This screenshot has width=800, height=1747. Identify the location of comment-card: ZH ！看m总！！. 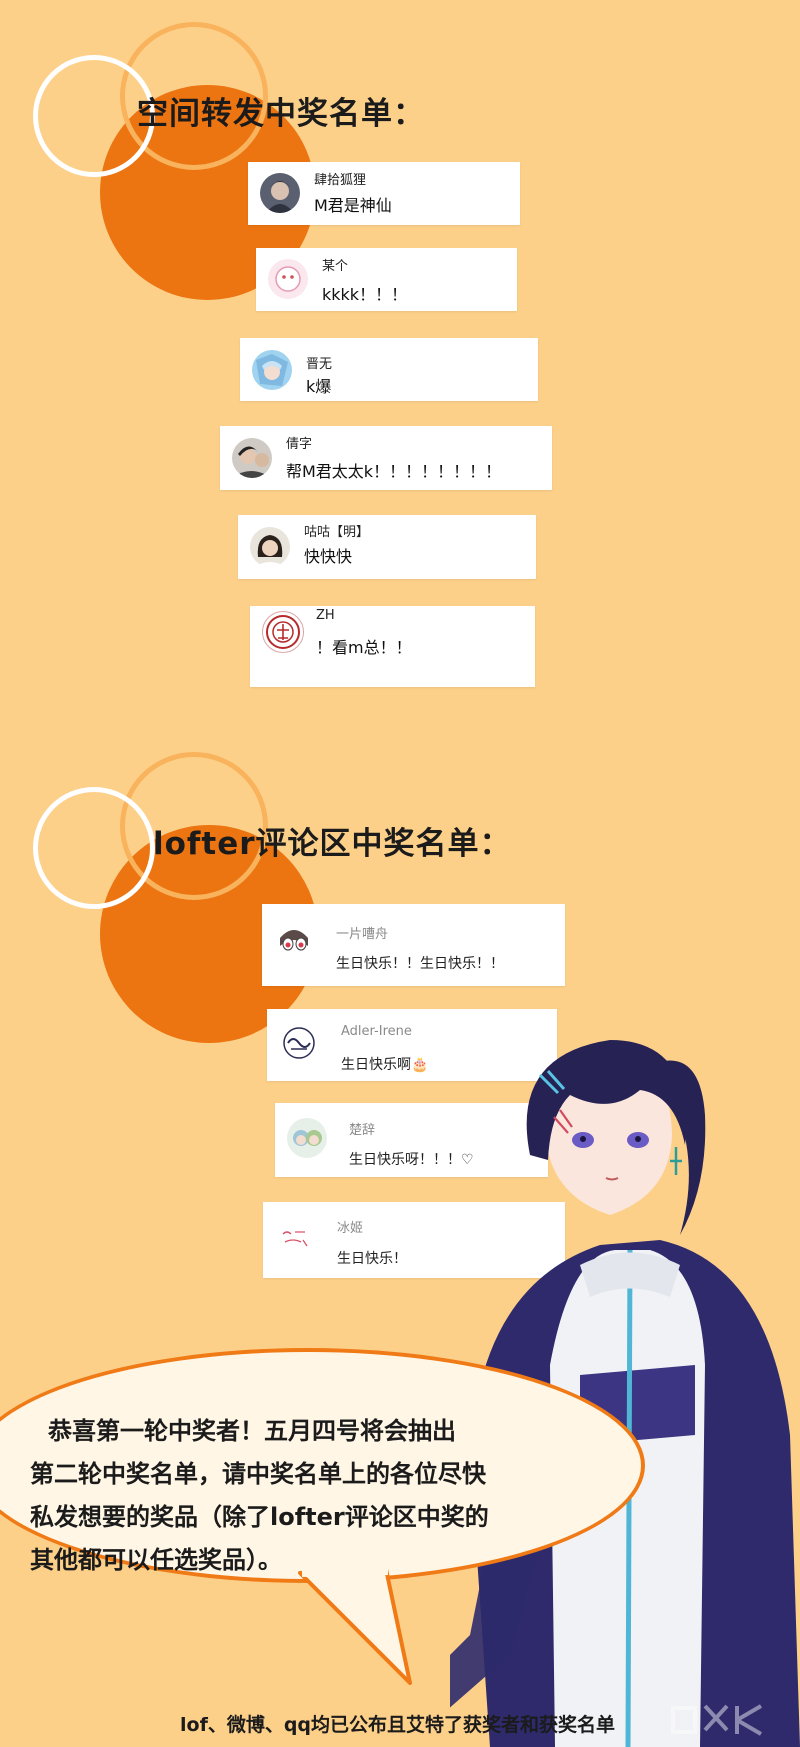
(392, 646).